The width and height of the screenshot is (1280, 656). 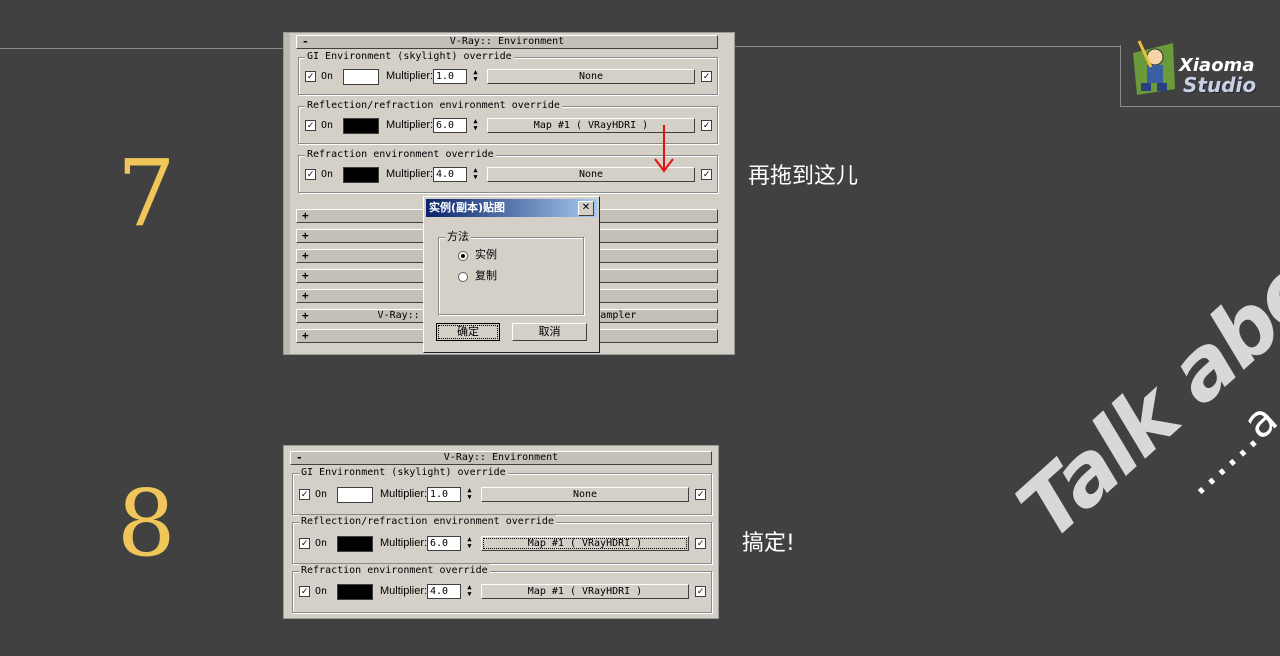 I want to click on dialog-title: 实例(副本)贴图, so click(x=467, y=207).